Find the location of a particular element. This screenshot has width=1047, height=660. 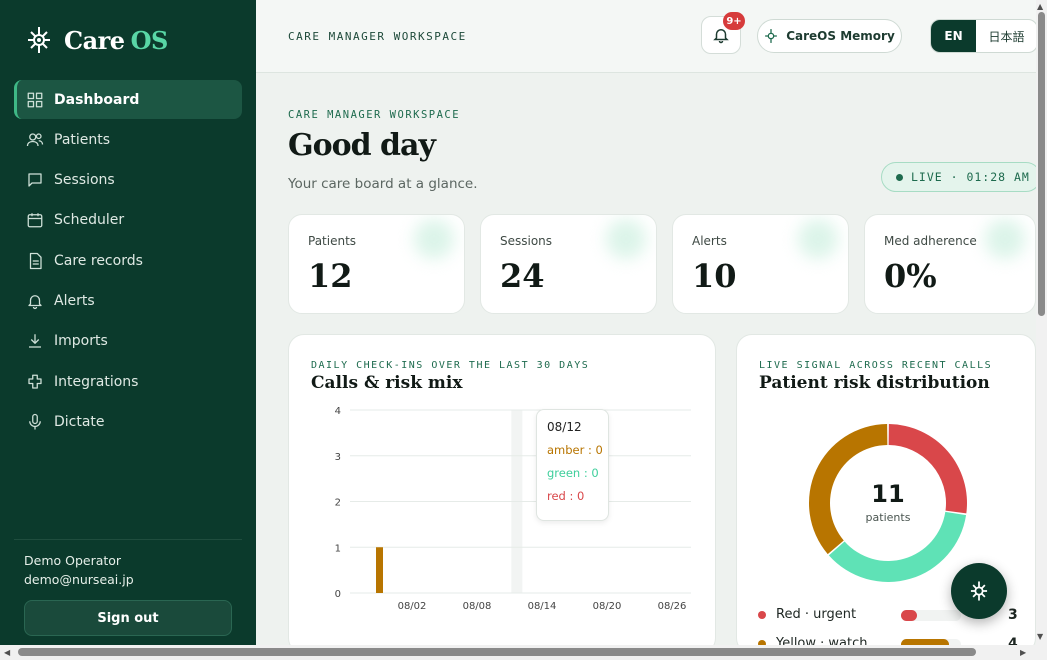

sidebar-item-dictate: Dictate is located at coordinates (128, 421).